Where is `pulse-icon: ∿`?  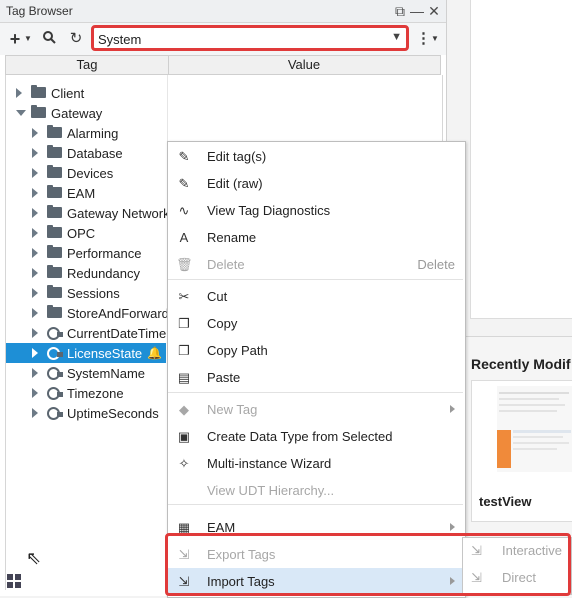 pulse-icon: ∿ is located at coordinates (184, 210).